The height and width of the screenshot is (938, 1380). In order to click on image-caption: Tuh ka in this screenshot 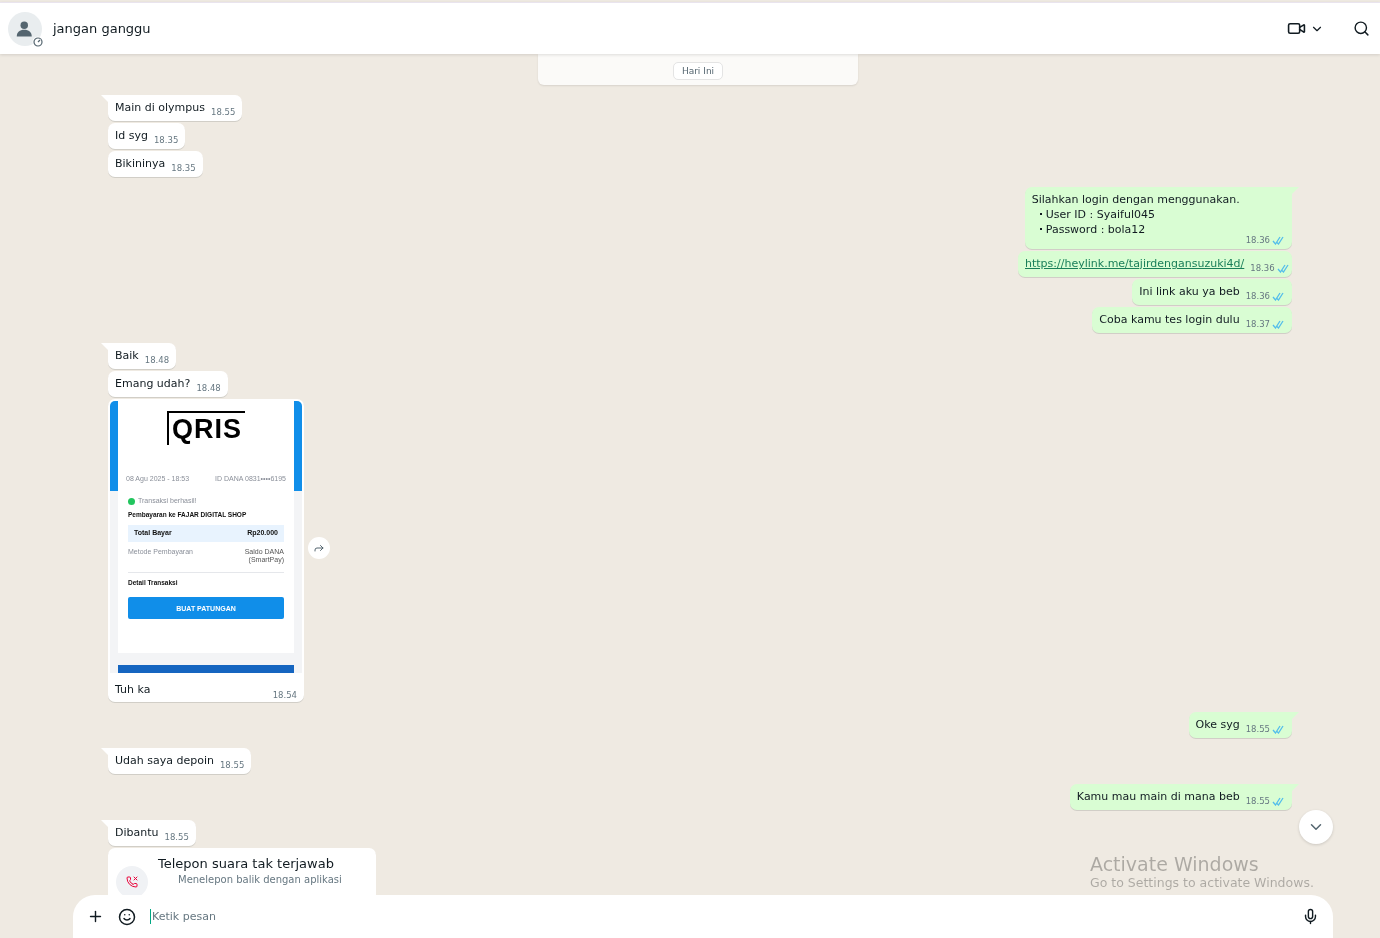, I will do `click(133, 689)`.